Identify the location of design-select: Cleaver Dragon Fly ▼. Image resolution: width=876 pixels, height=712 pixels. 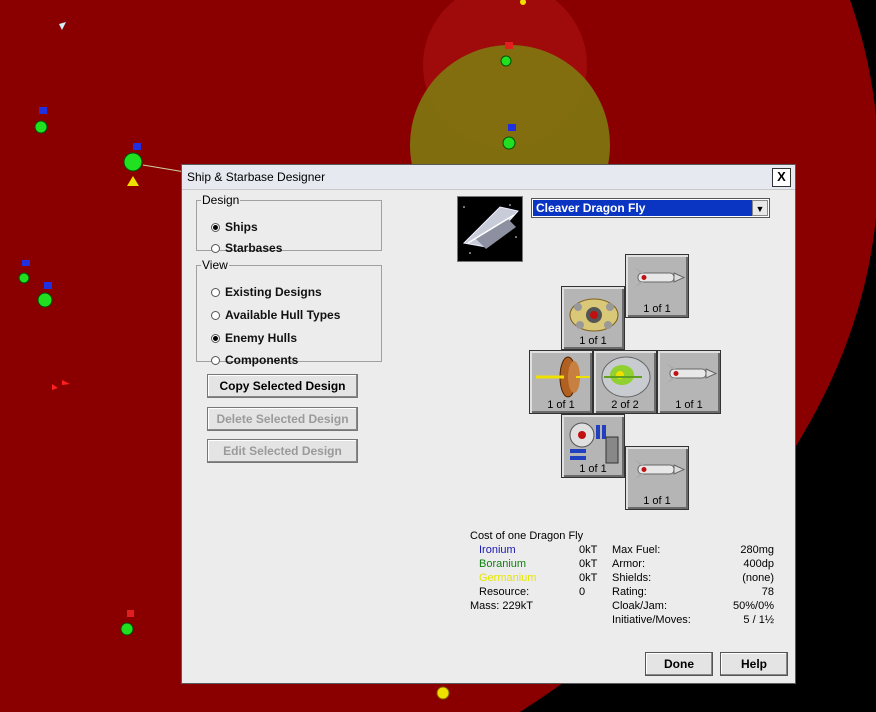
(650, 208).